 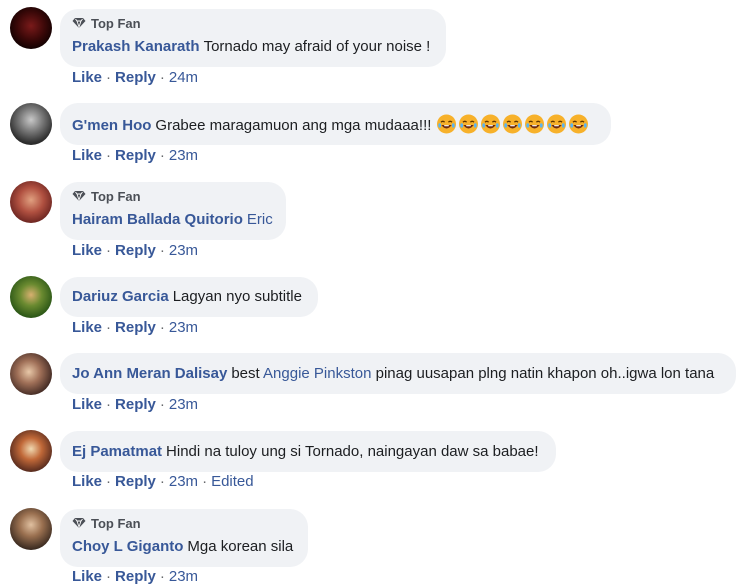 What do you see at coordinates (117, 451) in the screenshot?
I see `comment-author: Ej Pamatmat` at bounding box center [117, 451].